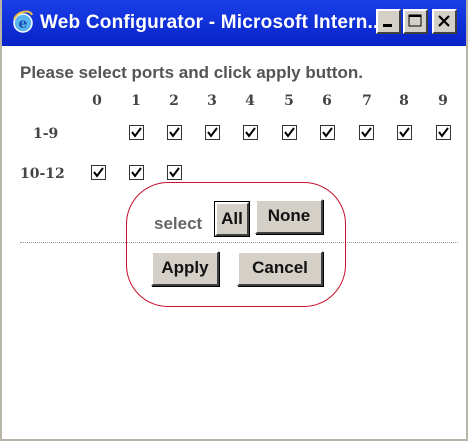 Image resolution: width=468 pixels, height=441 pixels. I want to click on column-header-3: 3, so click(212, 101).